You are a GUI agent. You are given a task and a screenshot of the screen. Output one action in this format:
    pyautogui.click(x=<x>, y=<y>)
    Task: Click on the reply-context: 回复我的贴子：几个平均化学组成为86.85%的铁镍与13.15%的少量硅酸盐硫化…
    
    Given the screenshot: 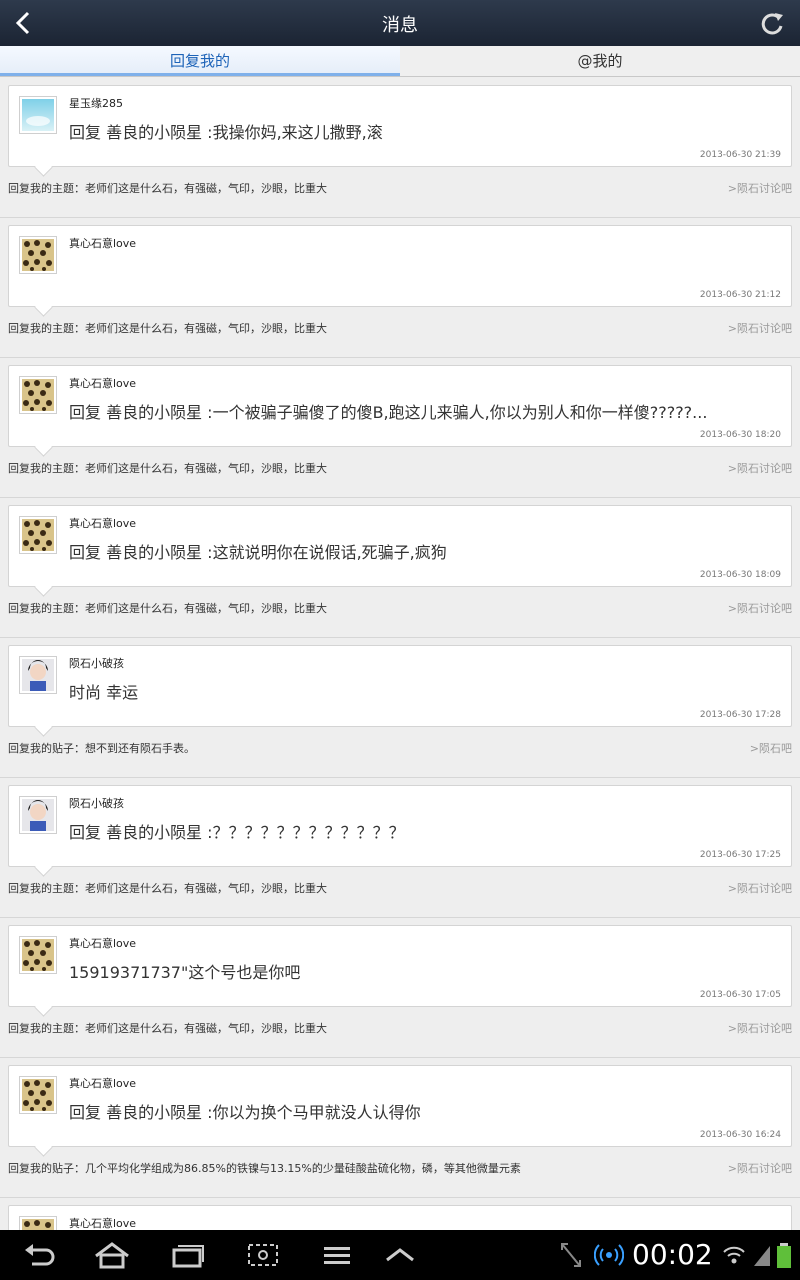 What is the action you would take?
    pyautogui.click(x=264, y=1168)
    